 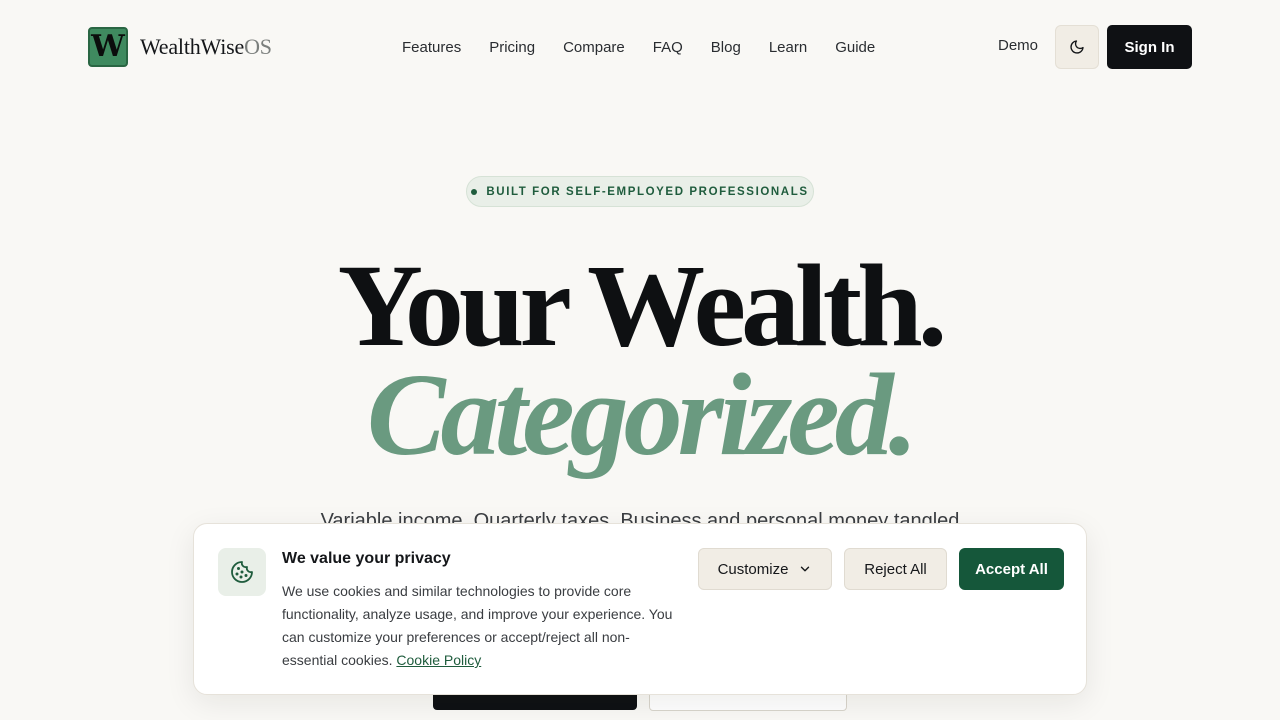 I want to click on demo-link: Demo, so click(x=1018, y=45).